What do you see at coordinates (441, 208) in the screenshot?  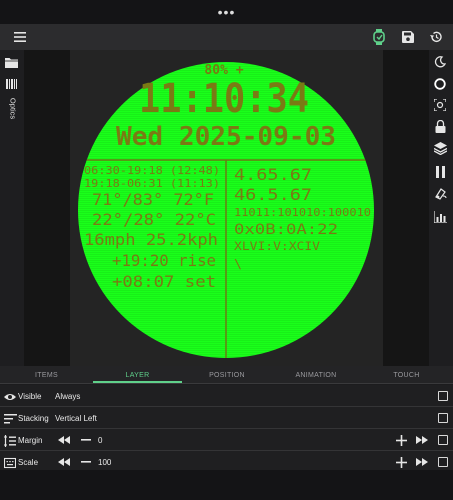 I see `right-side-panel` at bounding box center [441, 208].